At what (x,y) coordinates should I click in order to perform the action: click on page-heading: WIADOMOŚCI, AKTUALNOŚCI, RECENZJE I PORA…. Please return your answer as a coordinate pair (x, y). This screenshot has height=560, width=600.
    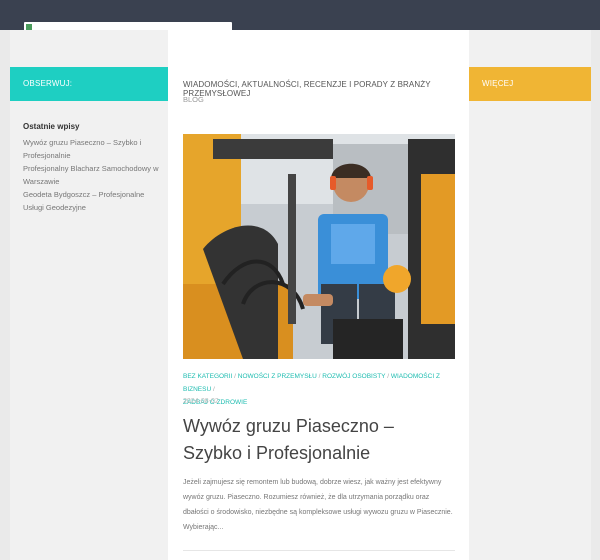
    Looking at the image, I should click on (307, 89).